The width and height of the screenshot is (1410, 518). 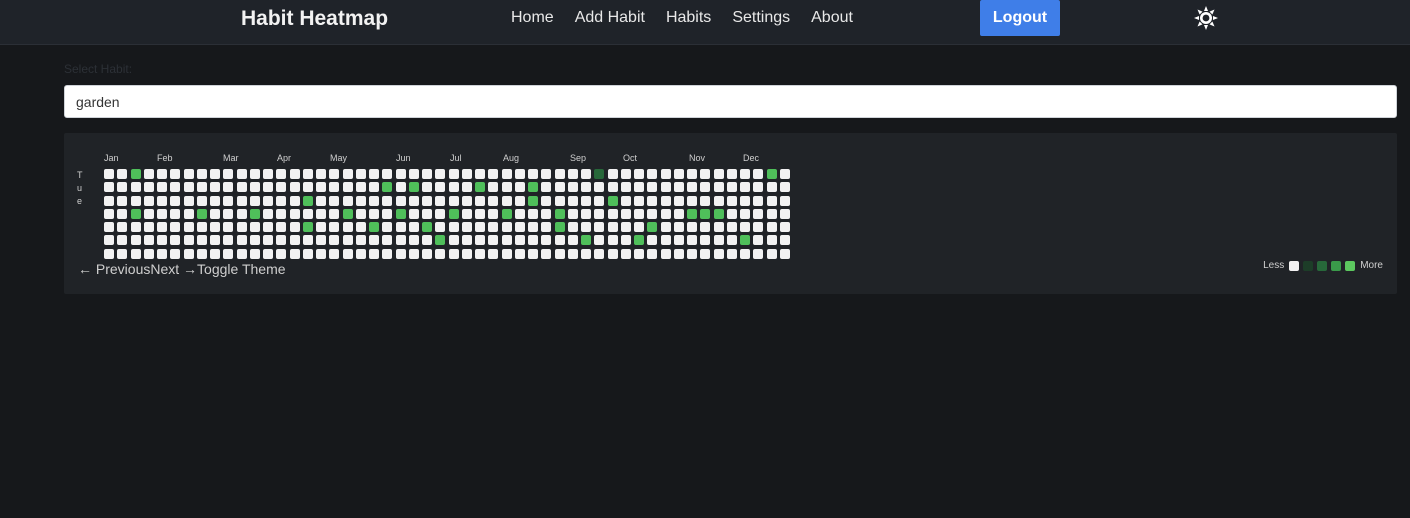 I want to click on nav-link-about: About, so click(x=832, y=18).